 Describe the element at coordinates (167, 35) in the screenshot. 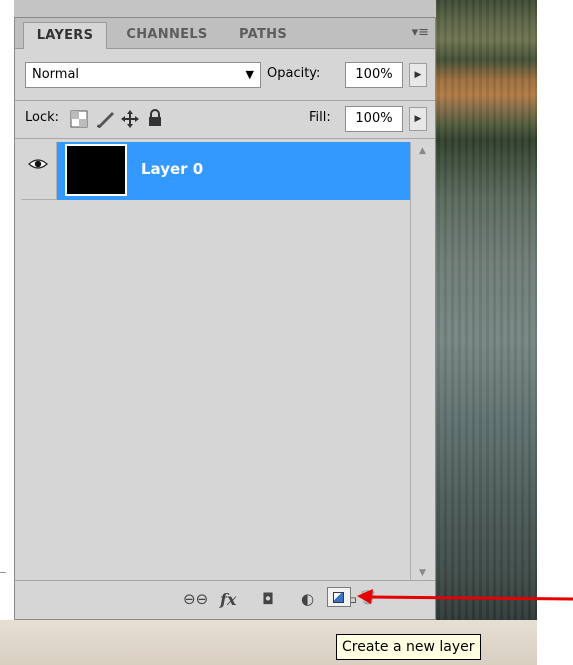

I see `tab-channels: CHANNELS` at that location.